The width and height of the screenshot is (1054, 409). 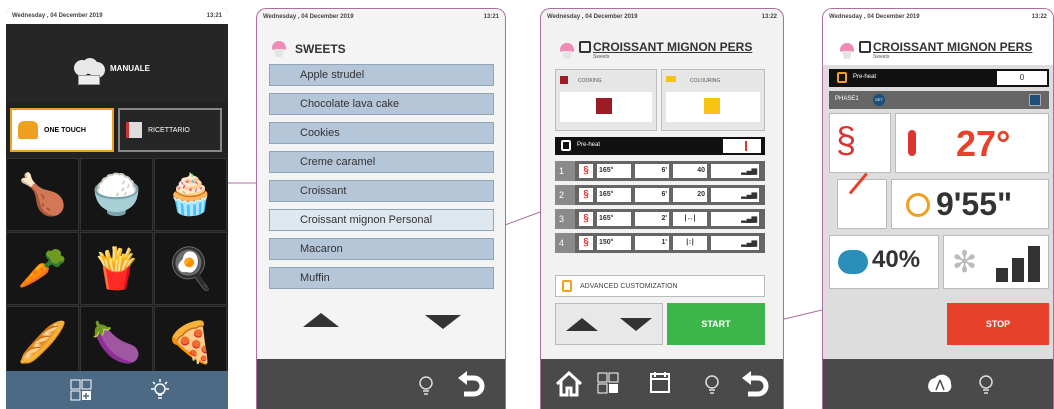 I want to click on cooking-label: COOKING, so click(x=590, y=81).